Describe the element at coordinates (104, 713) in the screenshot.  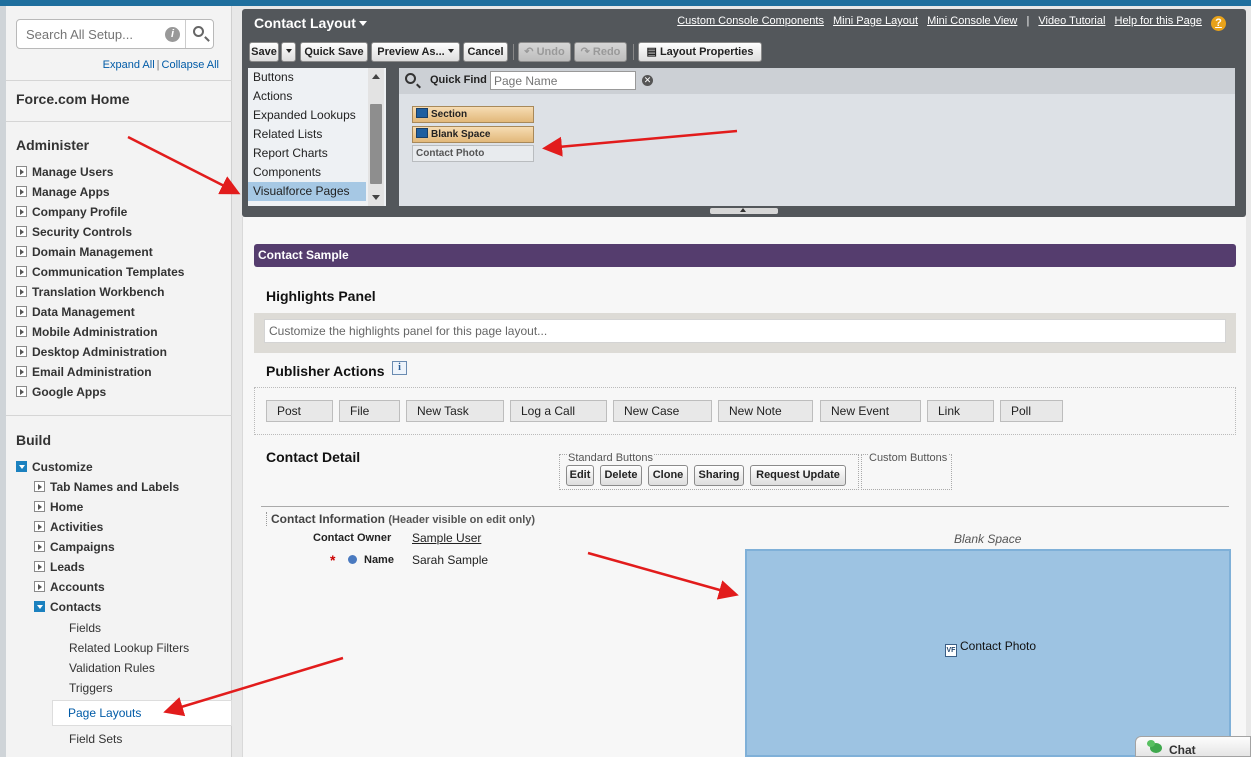
I see `sidebar-sub-page-layouts: Page Layouts` at that location.